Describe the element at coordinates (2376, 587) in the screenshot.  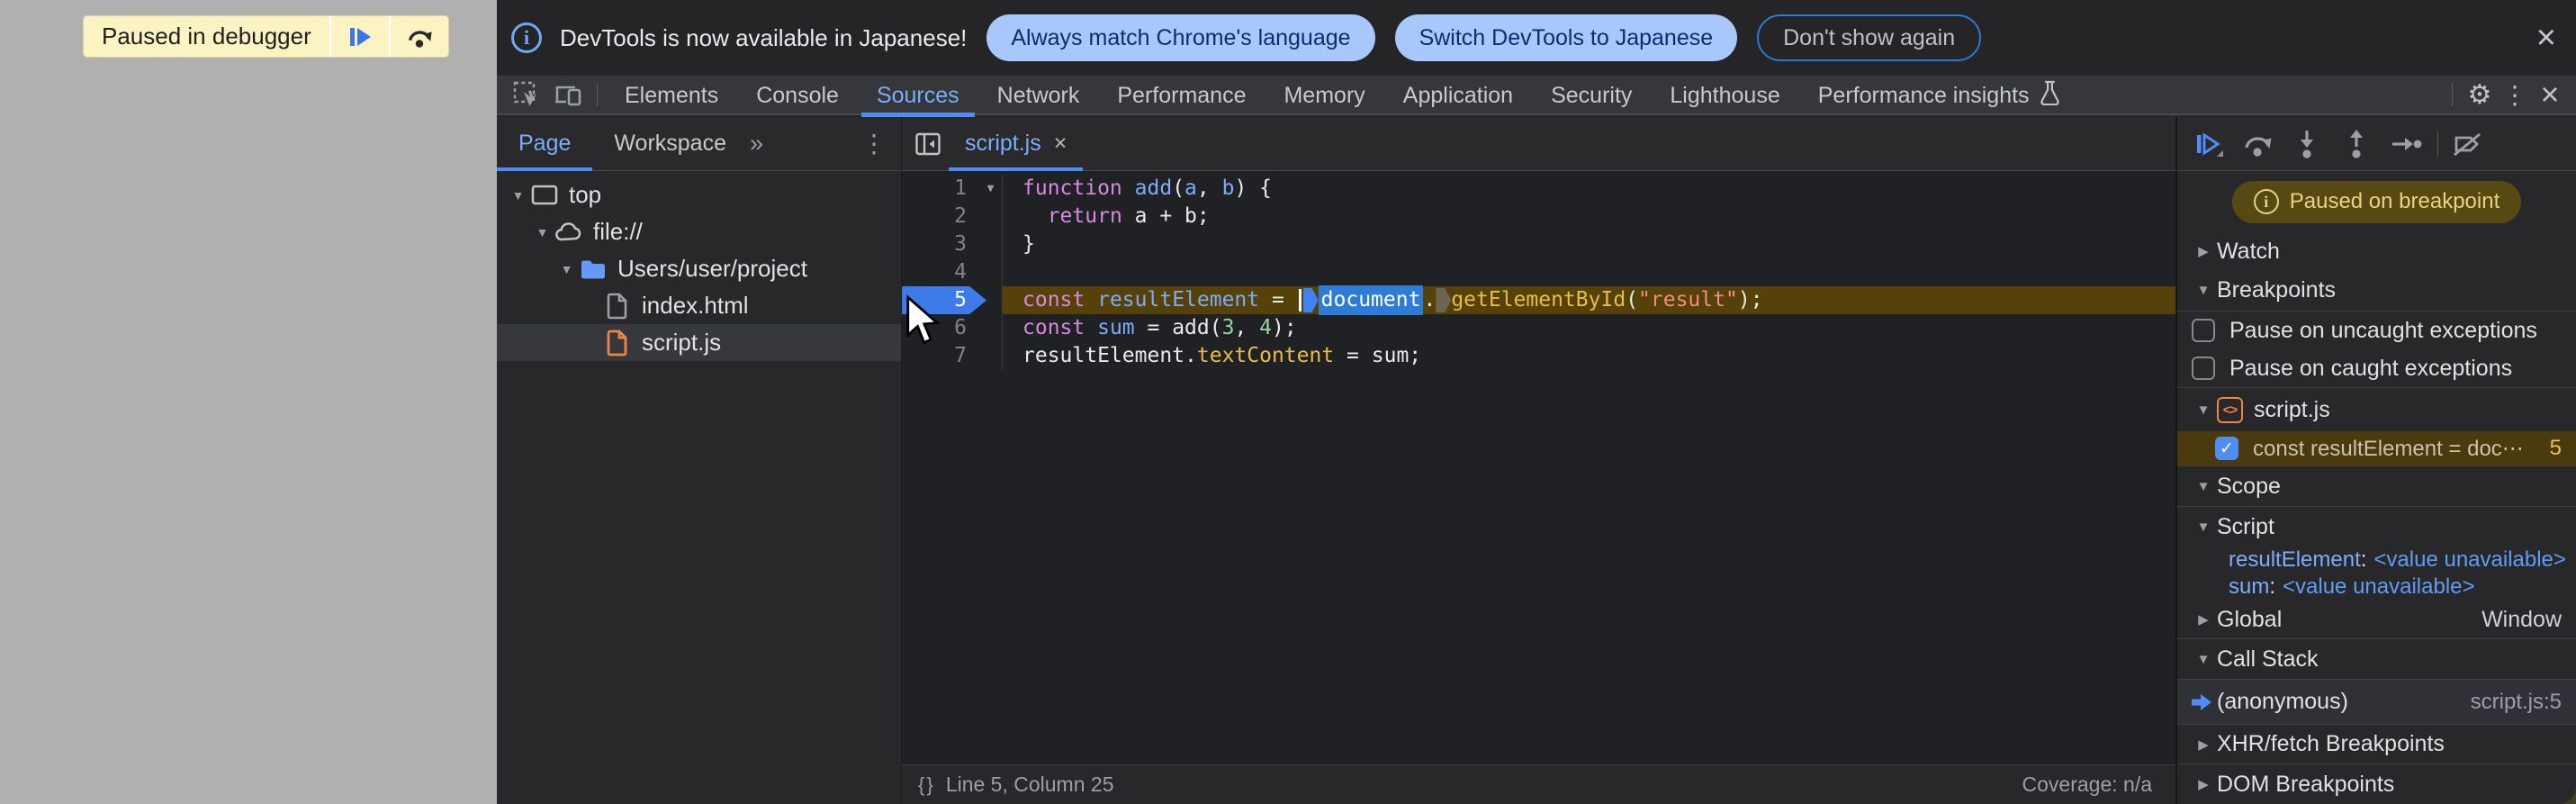
I see `scope-variable-sum: sum: <value unavailable>` at that location.